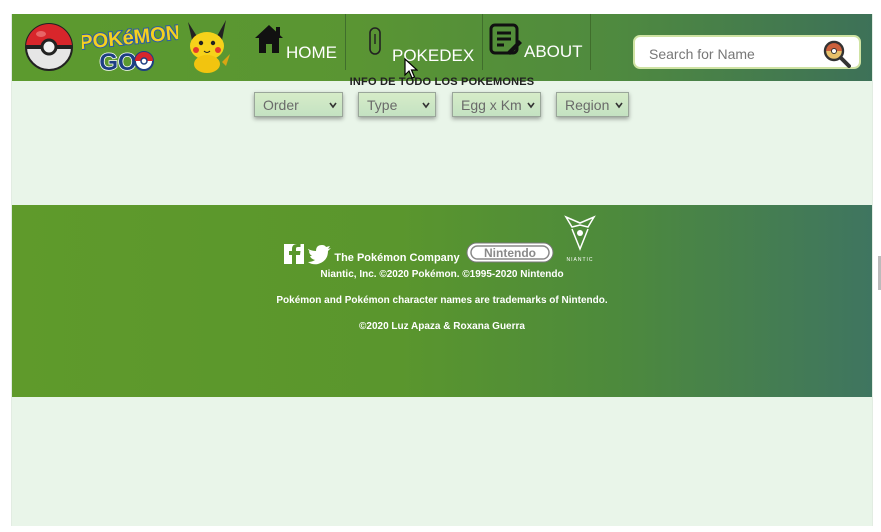 This screenshot has width=881, height=532. Describe the element at coordinates (397, 258) in the screenshot. I see `footer-company: The Pokémon Company` at that location.